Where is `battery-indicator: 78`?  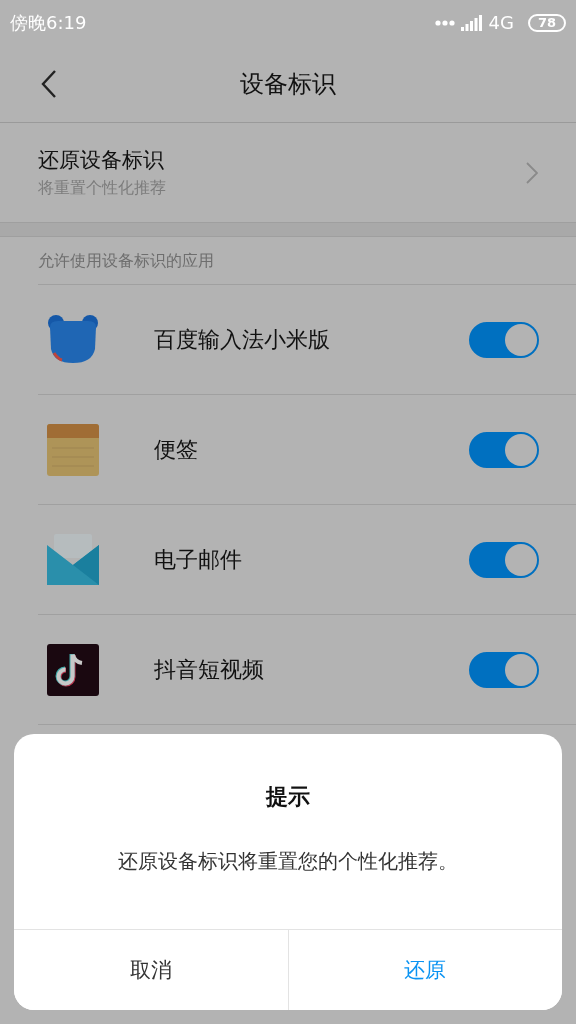 battery-indicator: 78 is located at coordinates (546, 22).